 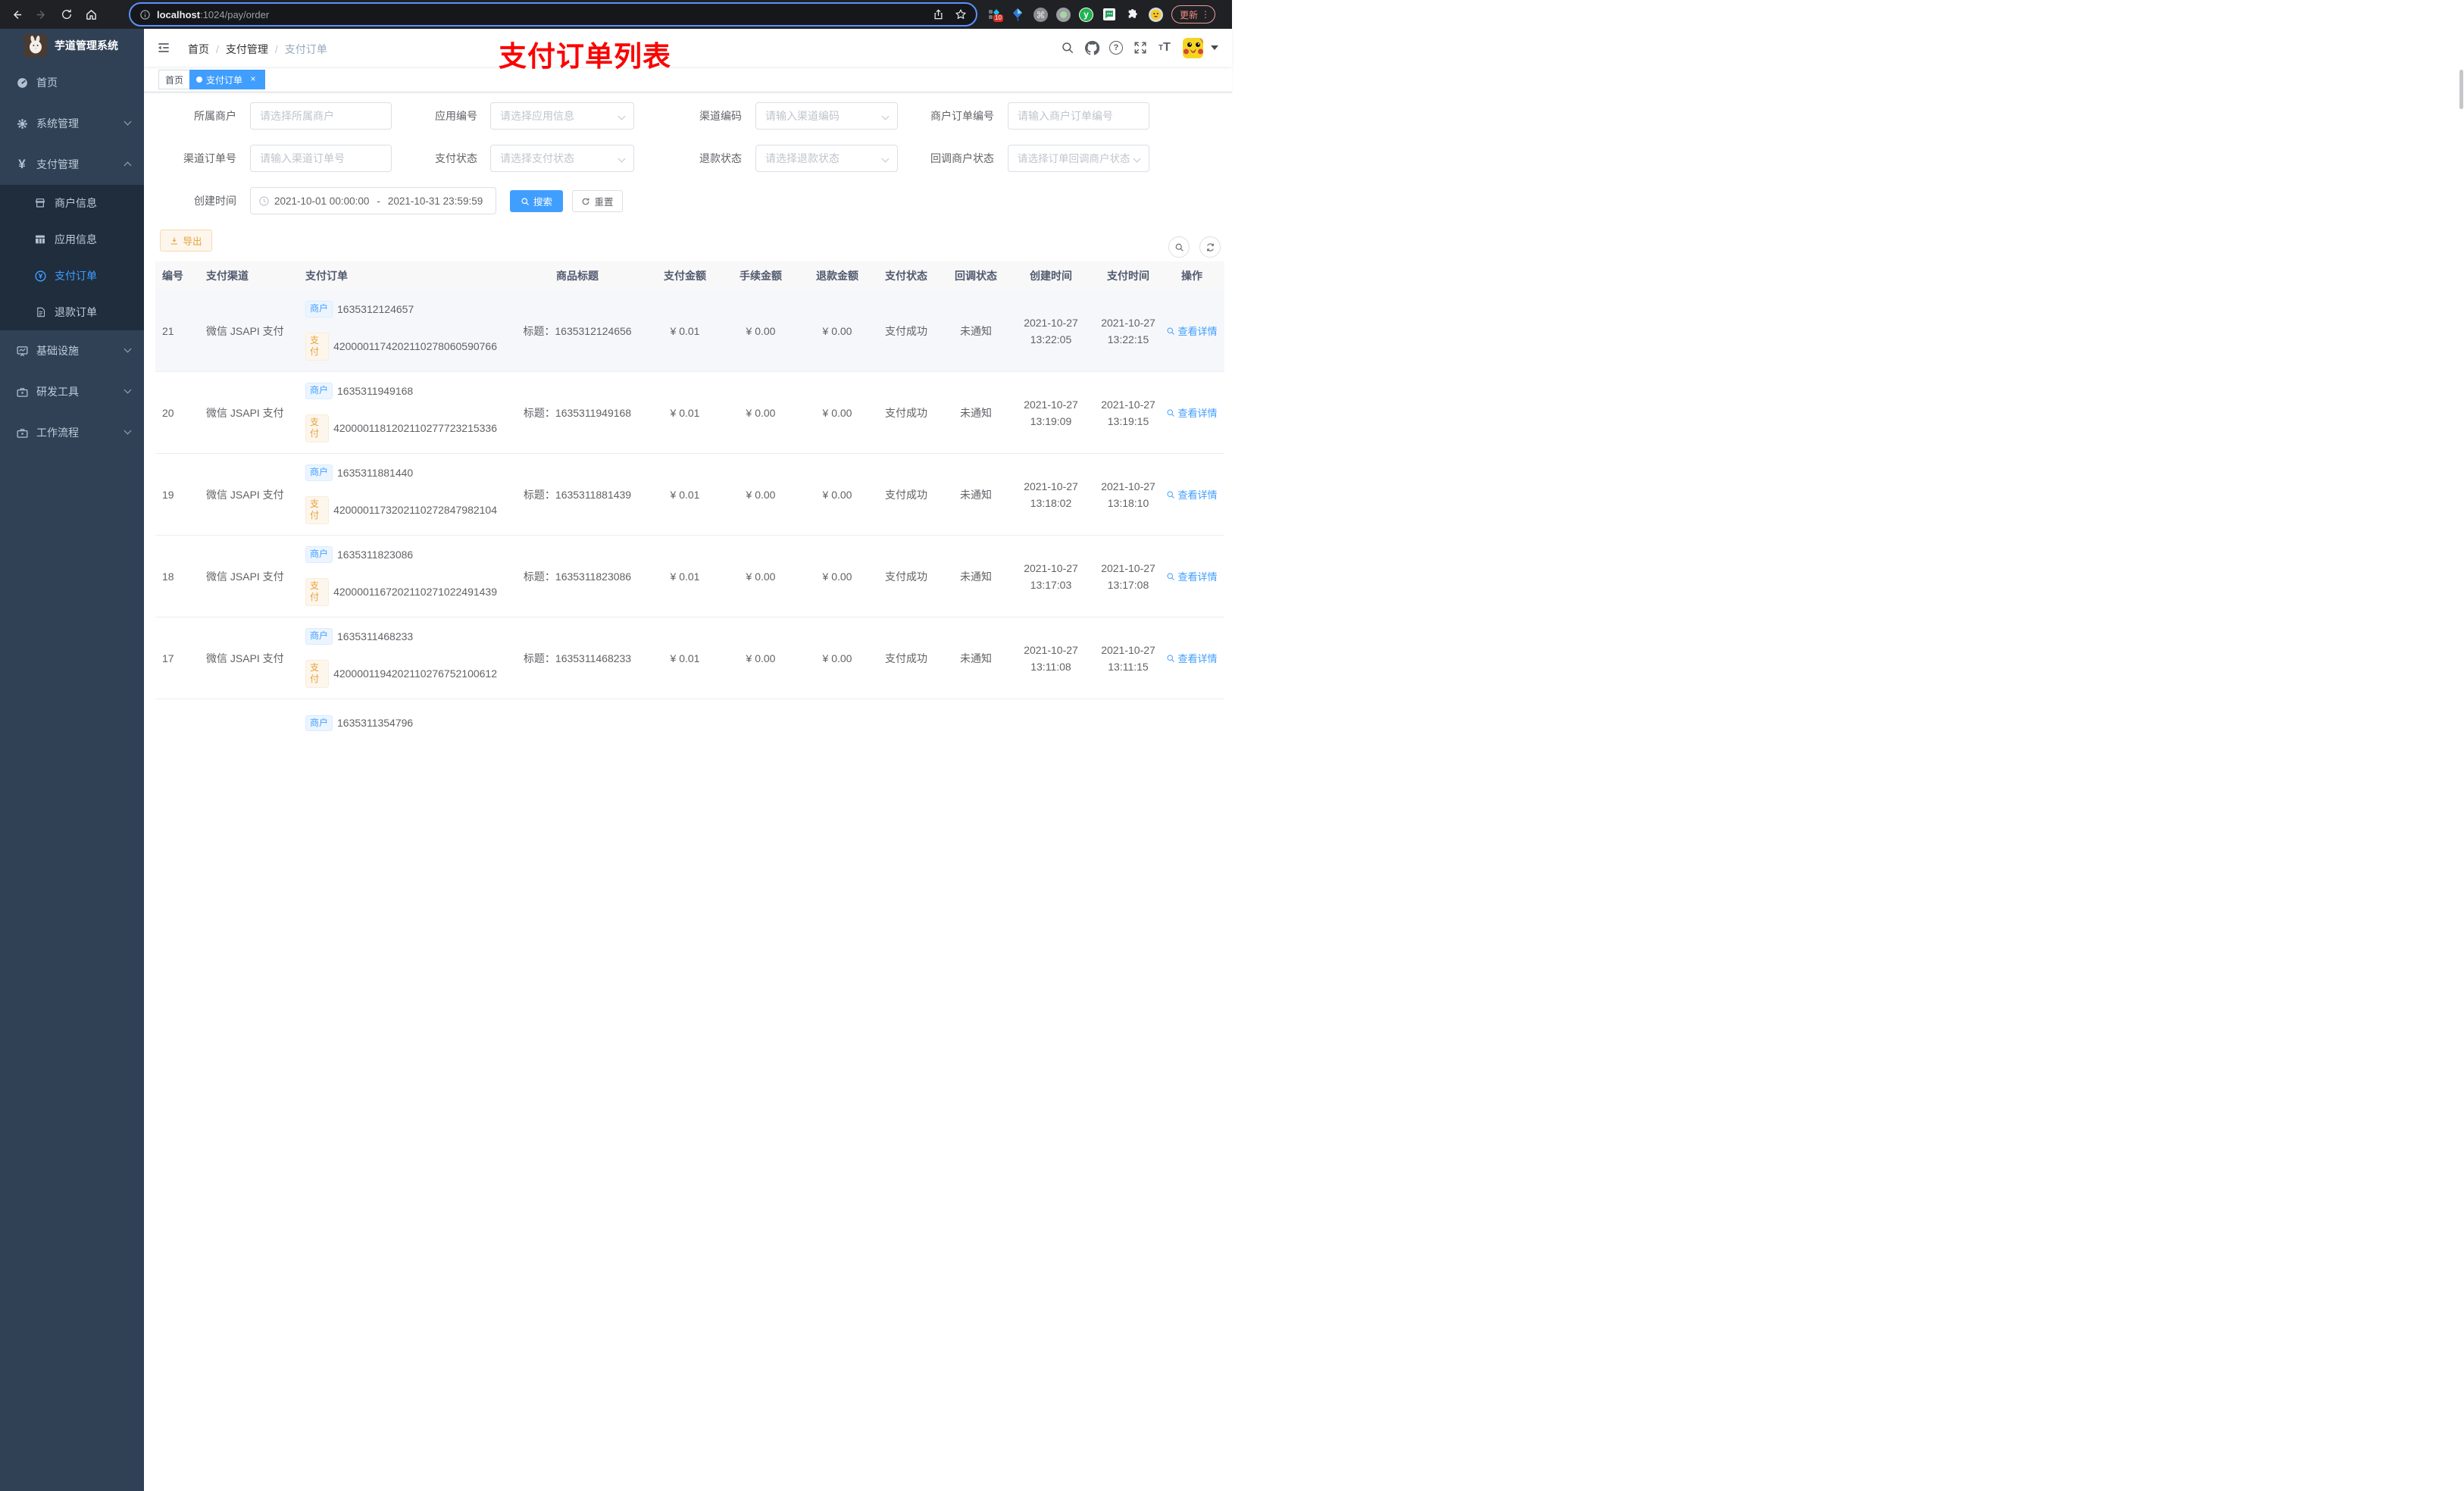 I want to click on emoji-extension-icon, so click(x=1156, y=14).